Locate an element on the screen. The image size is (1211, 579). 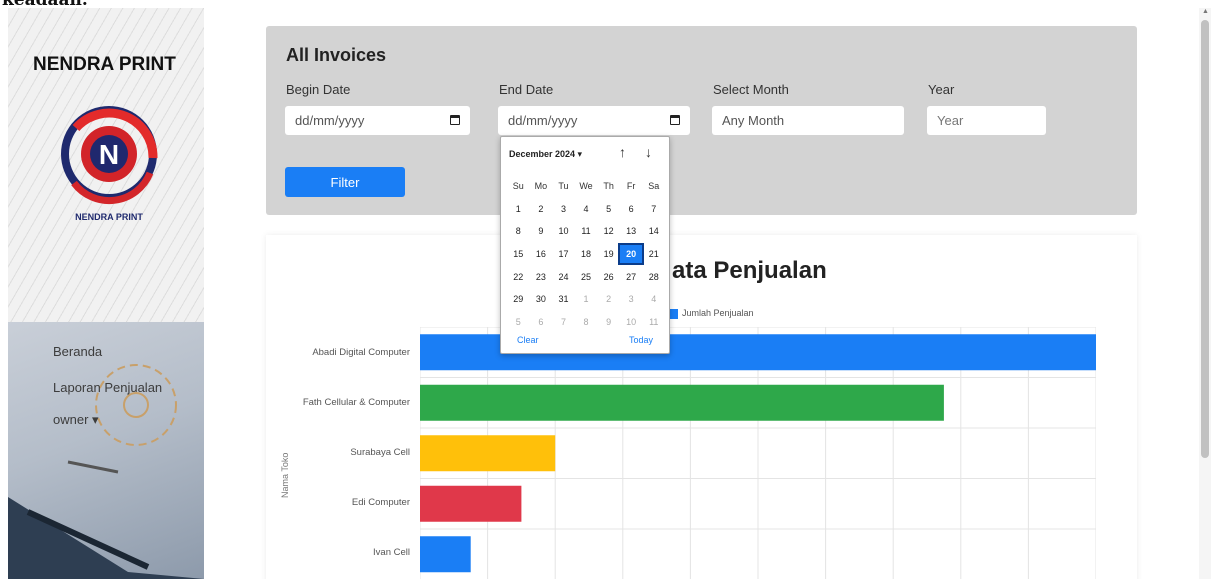
clear-button: Clear is located at coordinates (528, 340).